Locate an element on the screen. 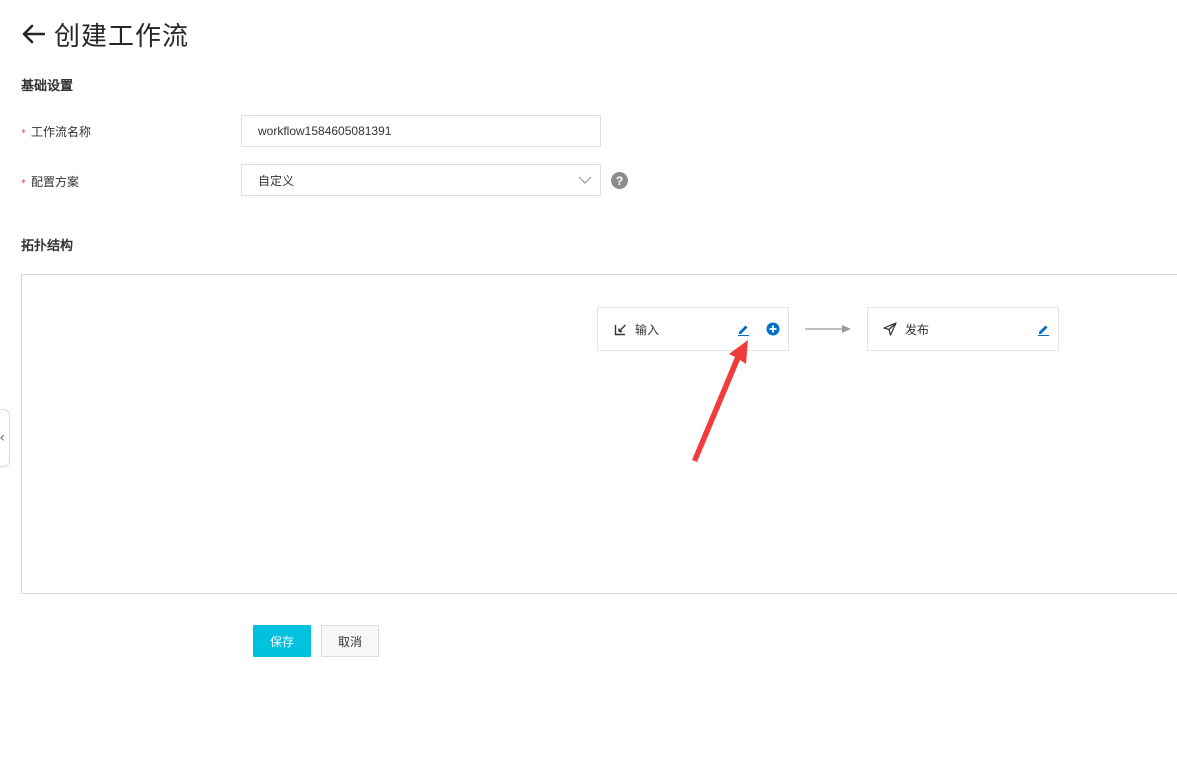 The height and width of the screenshot is (781, 1177). basic-settings-title: 基础设置 is located at coordinates (47, 86).